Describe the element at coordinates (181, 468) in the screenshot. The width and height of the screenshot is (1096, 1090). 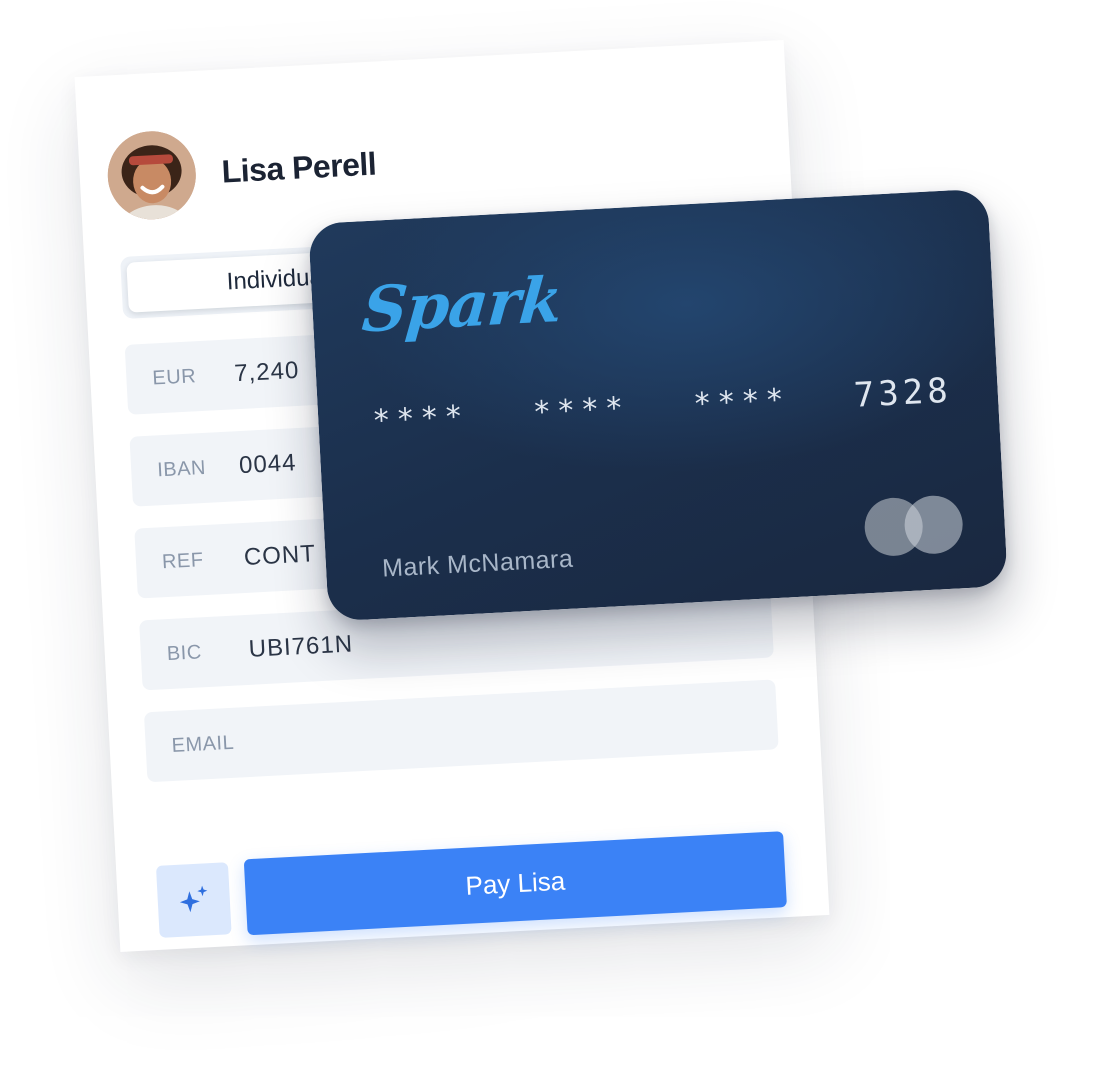
I see `iban-label: IBAN` at that location.